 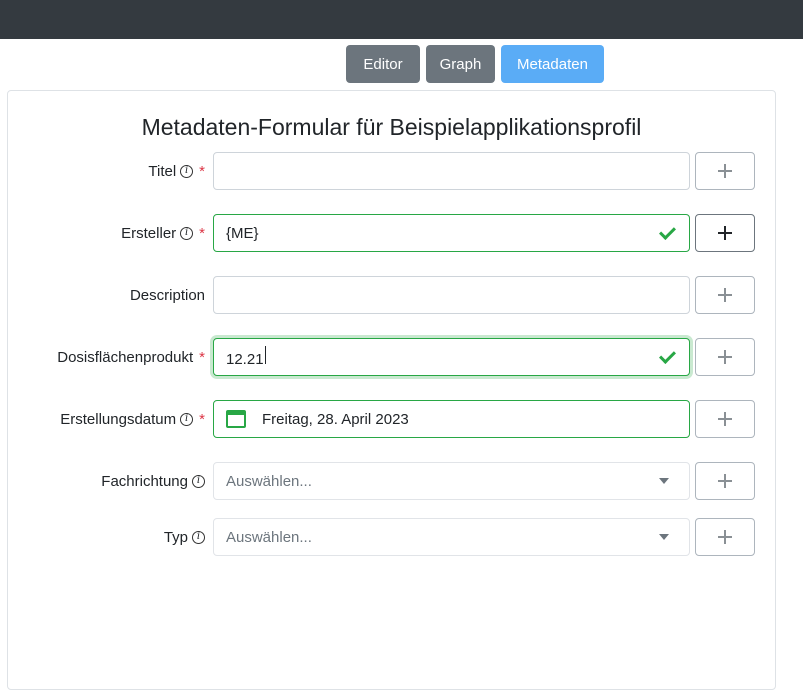 I want to click on field-row-titel: Titel i *, so click(x=401, y=171).